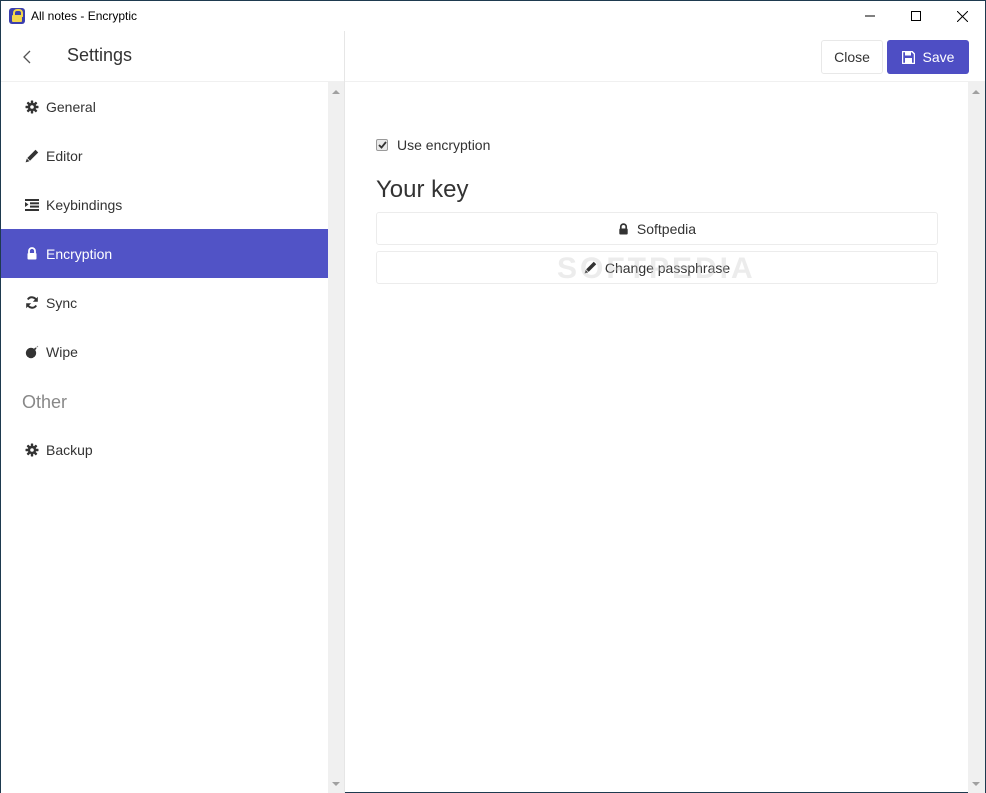 The image size is (986, 793). Describe the element at coordinates (62, 351) in the screenshot. I see `sidebar-item-label: Wipe` at that location.